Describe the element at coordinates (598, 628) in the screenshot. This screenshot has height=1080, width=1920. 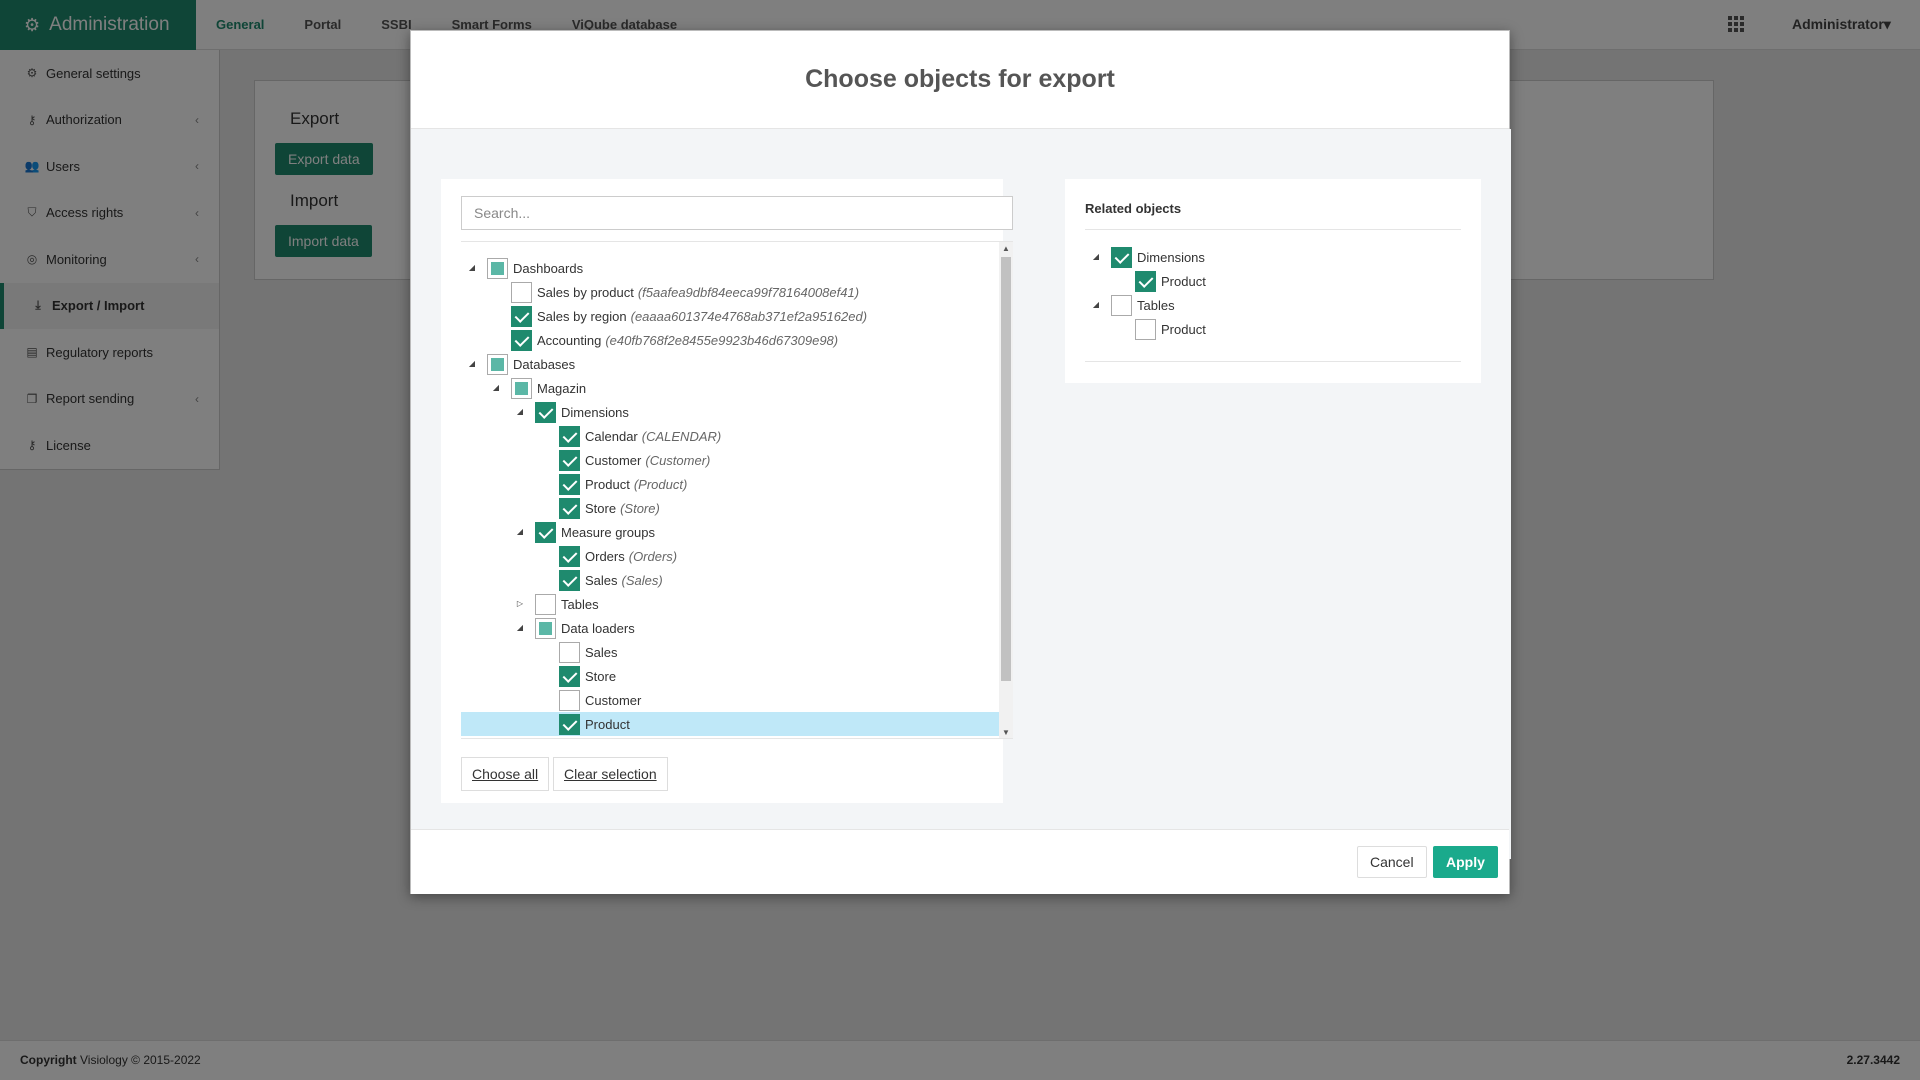
I see `node-label: Data loaders` at that location.